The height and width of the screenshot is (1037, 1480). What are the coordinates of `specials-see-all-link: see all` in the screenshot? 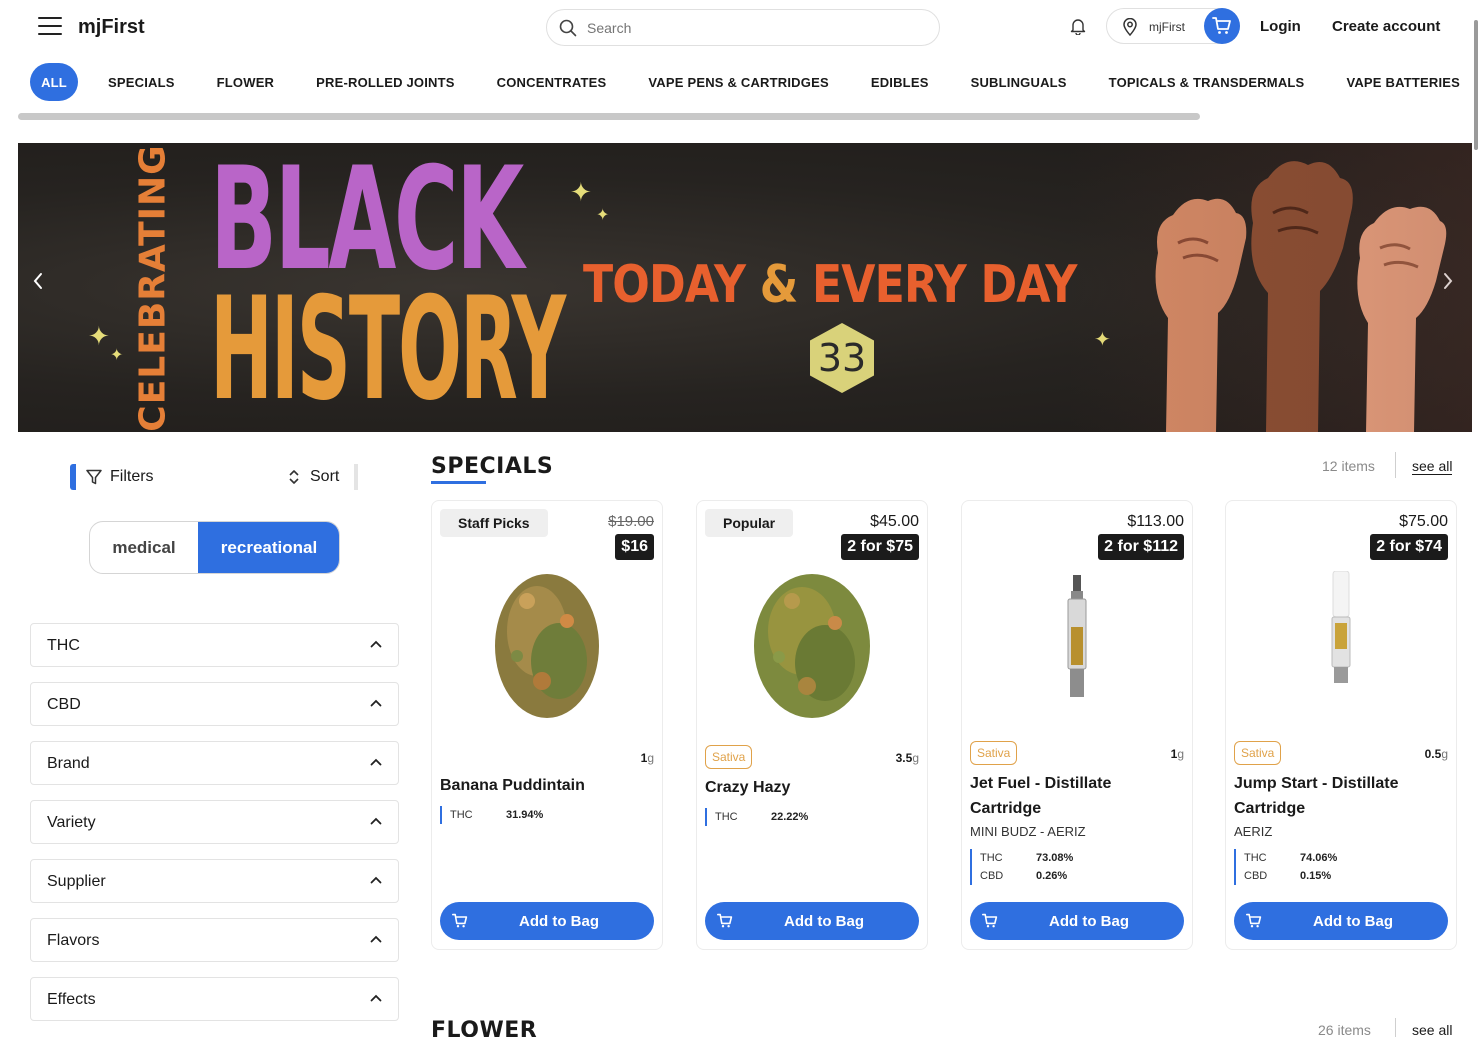 It's located at (1432, 466).